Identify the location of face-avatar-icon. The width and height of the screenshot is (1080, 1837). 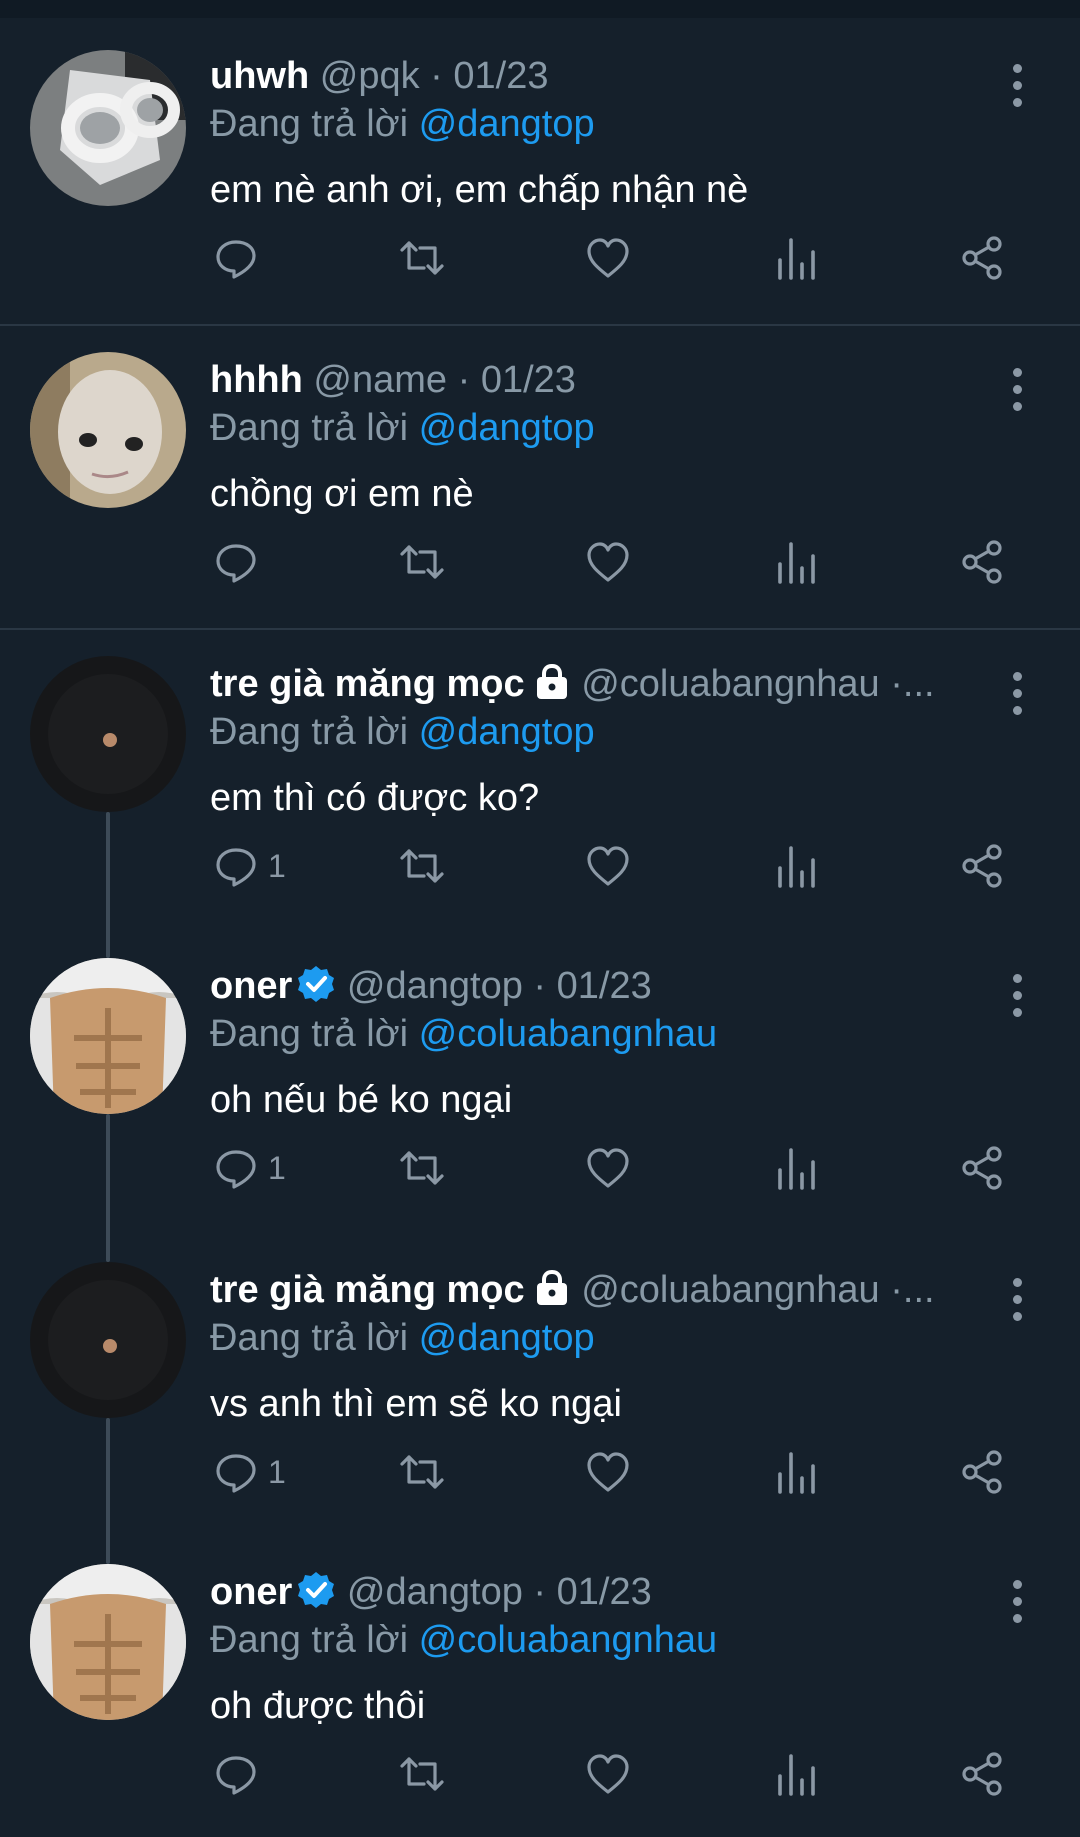
(108, 430).